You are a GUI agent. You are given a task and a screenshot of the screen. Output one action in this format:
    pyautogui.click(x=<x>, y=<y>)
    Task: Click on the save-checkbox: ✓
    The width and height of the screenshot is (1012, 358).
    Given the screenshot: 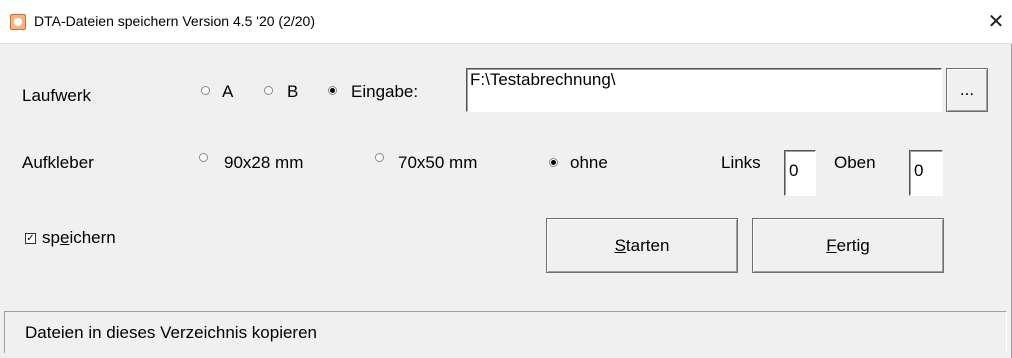 What is the action you would take?
    pyautogui.click(x=30, y=238)
    